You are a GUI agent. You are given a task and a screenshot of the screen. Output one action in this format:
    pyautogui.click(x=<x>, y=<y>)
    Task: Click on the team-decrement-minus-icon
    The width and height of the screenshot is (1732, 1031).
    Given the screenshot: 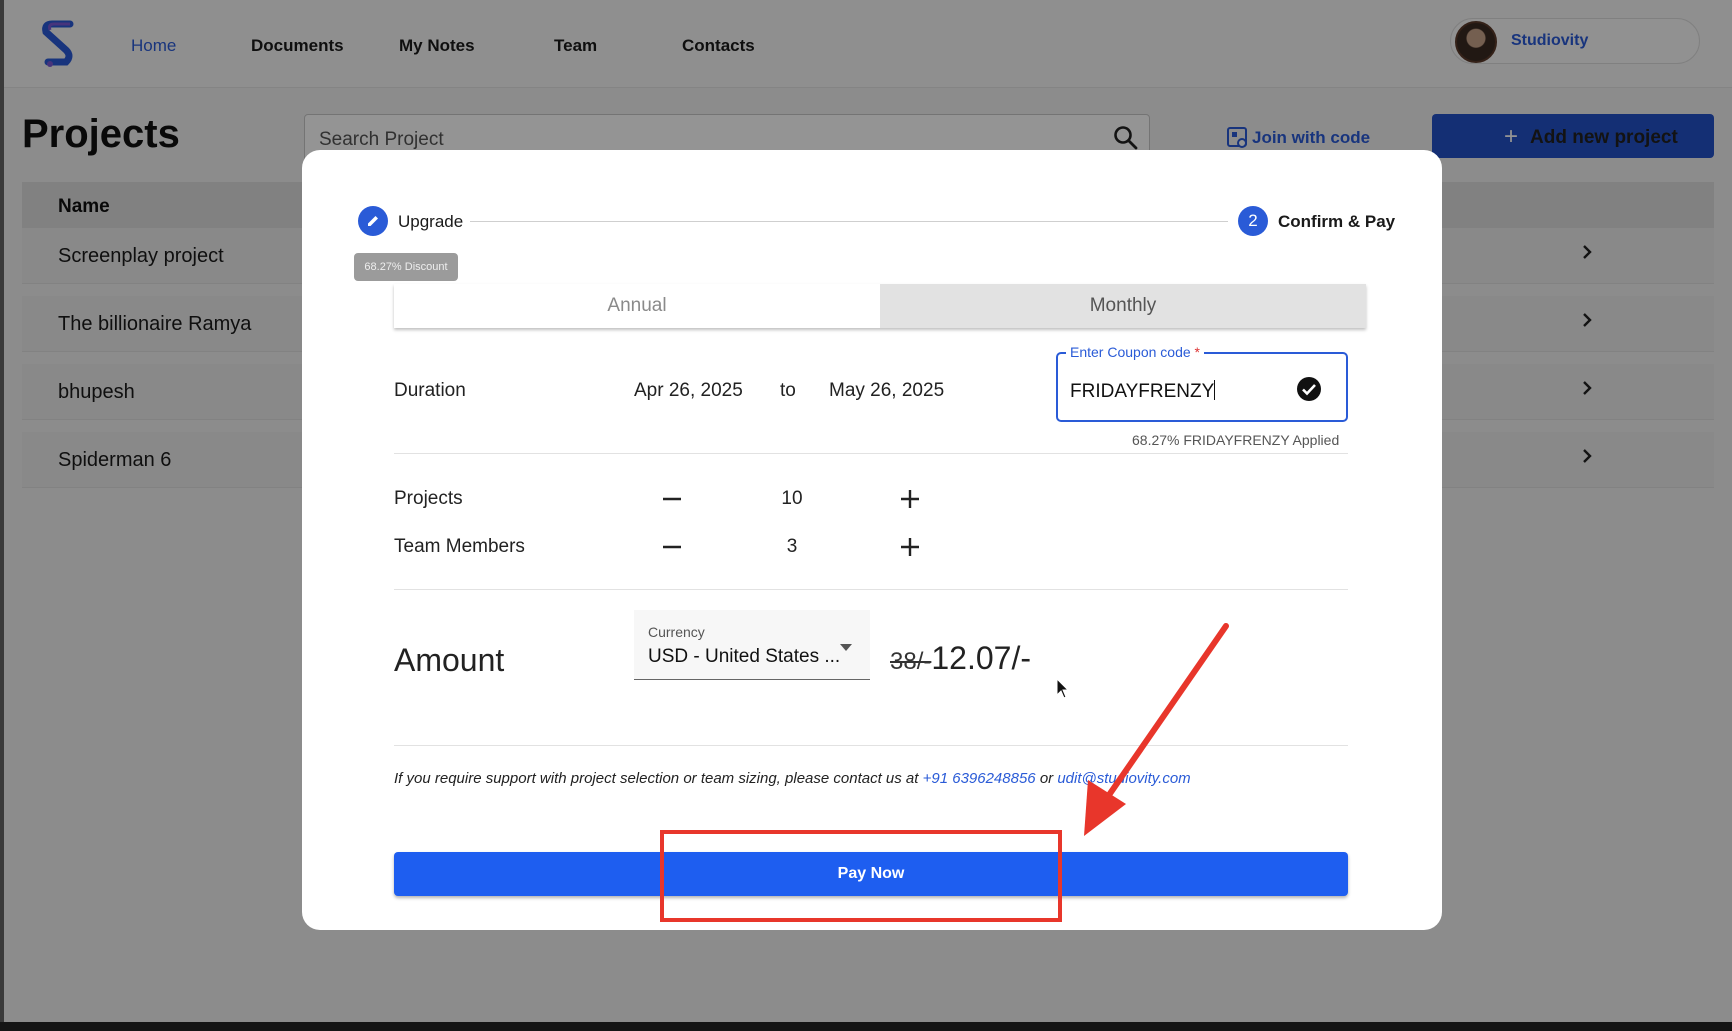 What is the action you would take?
    pyautogui.click(x=672, y=547)
    